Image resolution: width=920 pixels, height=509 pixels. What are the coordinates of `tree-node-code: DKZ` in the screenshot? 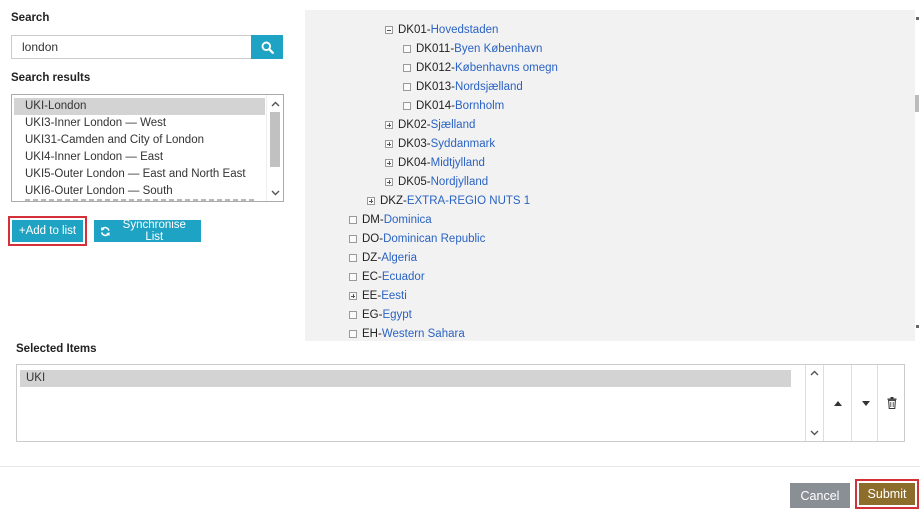 It's located at (391, 201).